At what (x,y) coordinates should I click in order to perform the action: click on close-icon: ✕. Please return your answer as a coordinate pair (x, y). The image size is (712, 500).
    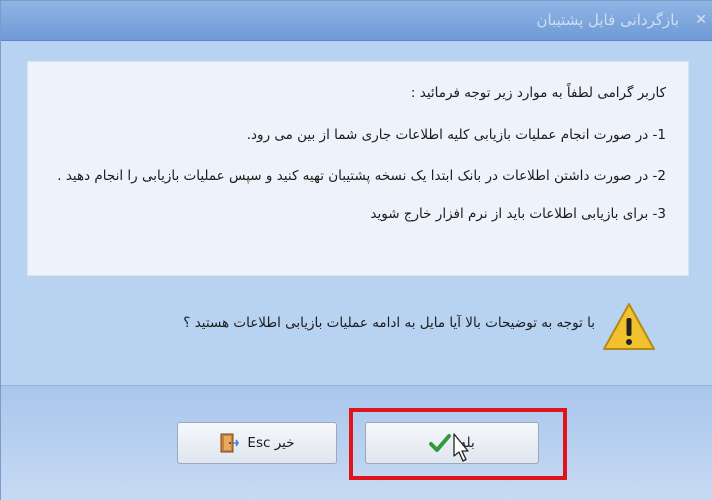
    Looking at the image, I should click on (701, 20).